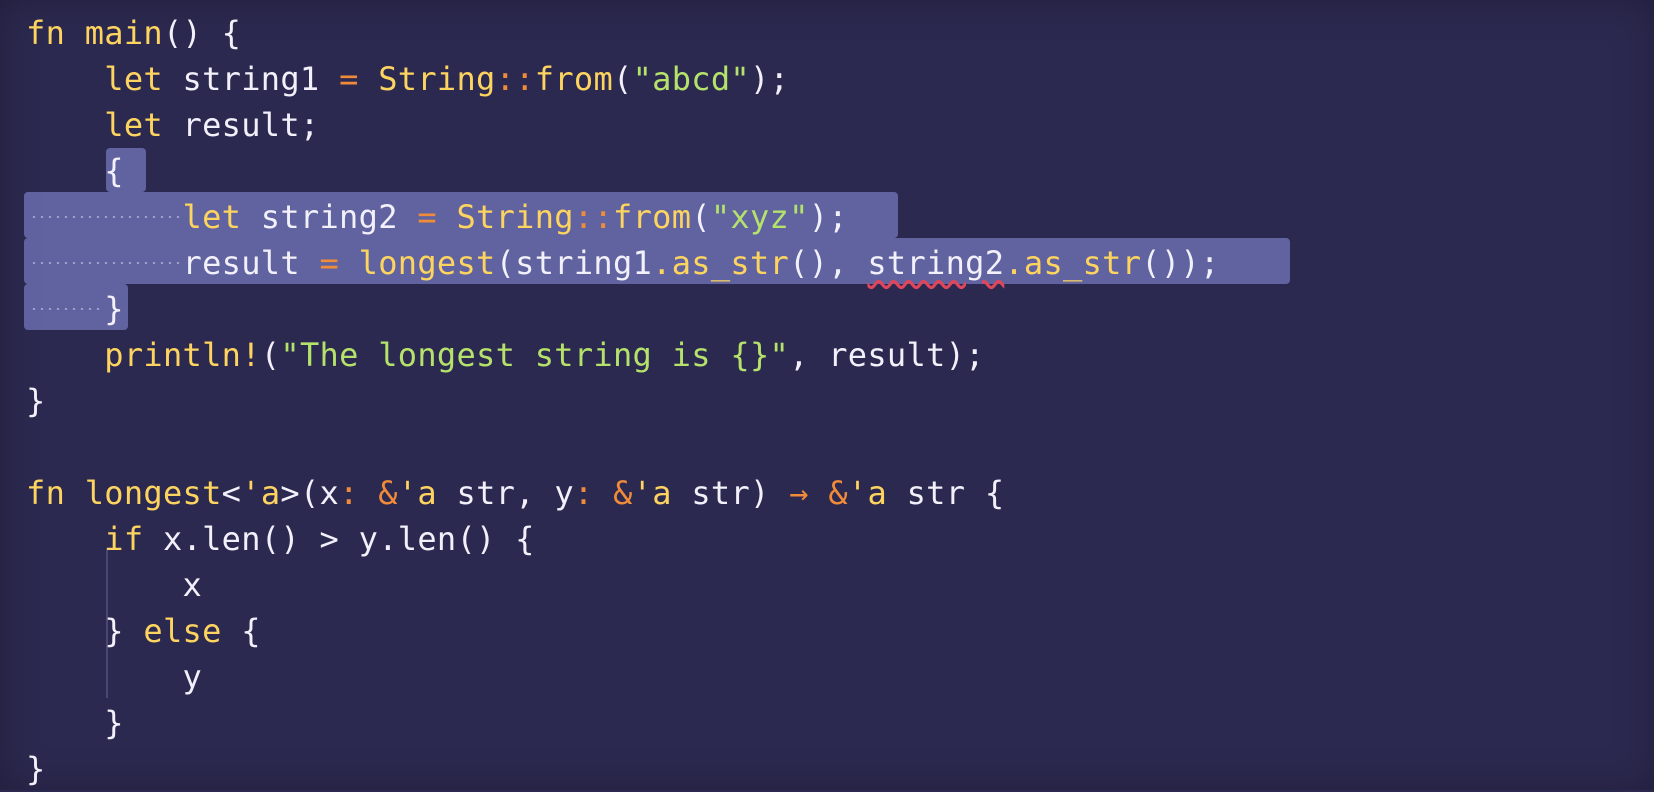  I want to click on code-token: if, so click(85, 539).